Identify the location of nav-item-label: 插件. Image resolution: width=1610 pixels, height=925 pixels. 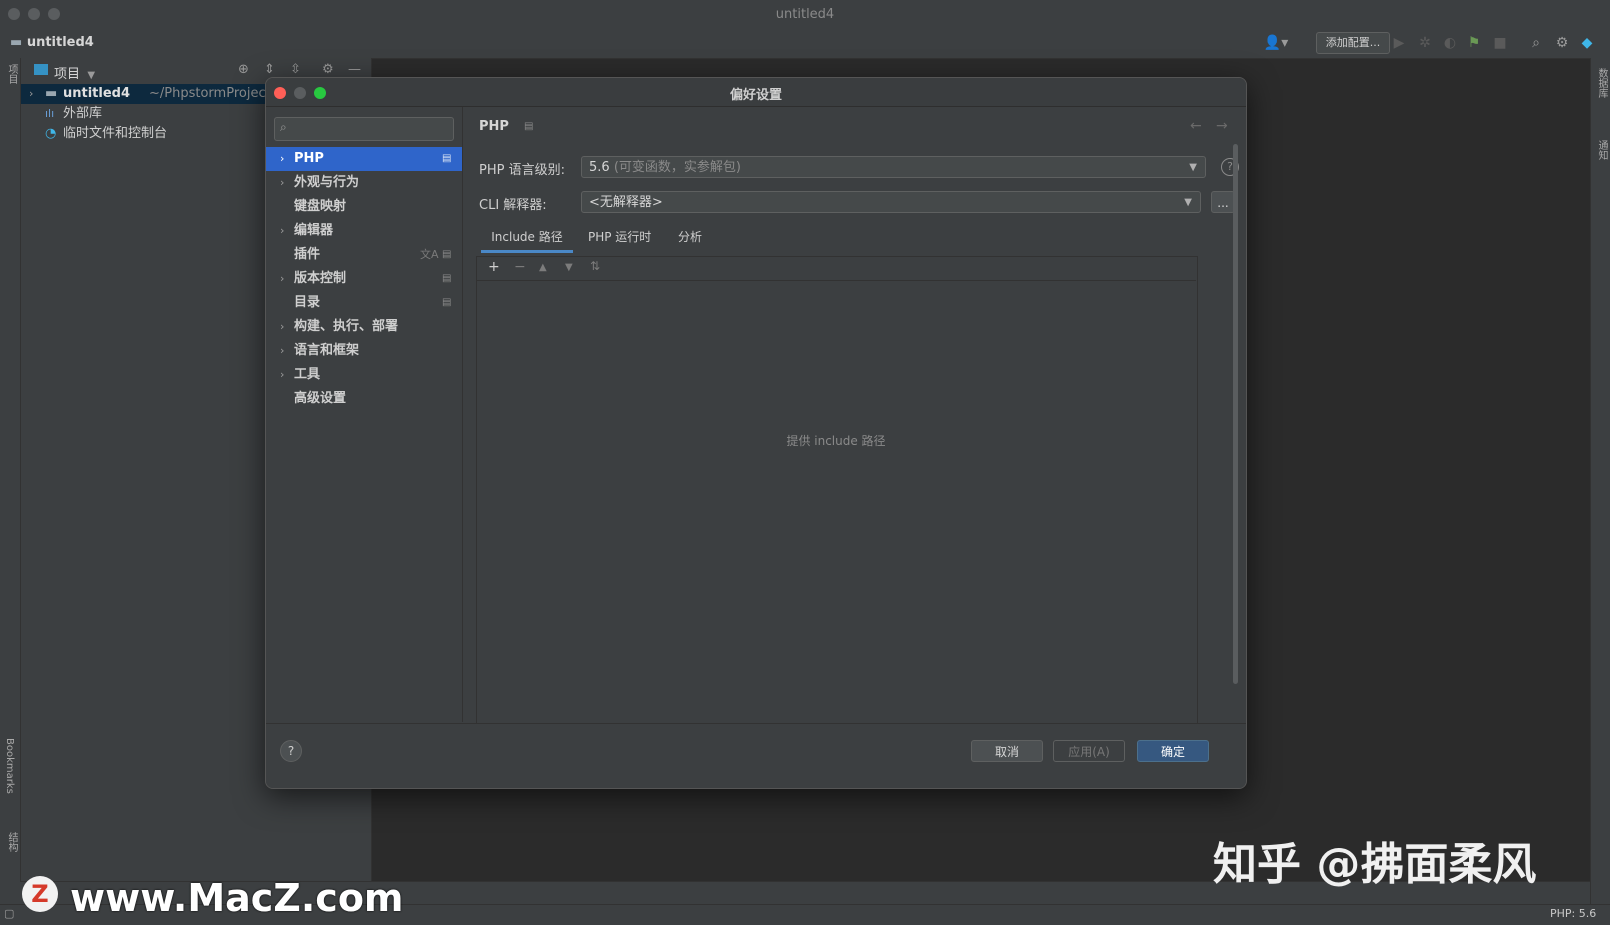
(307, 254).